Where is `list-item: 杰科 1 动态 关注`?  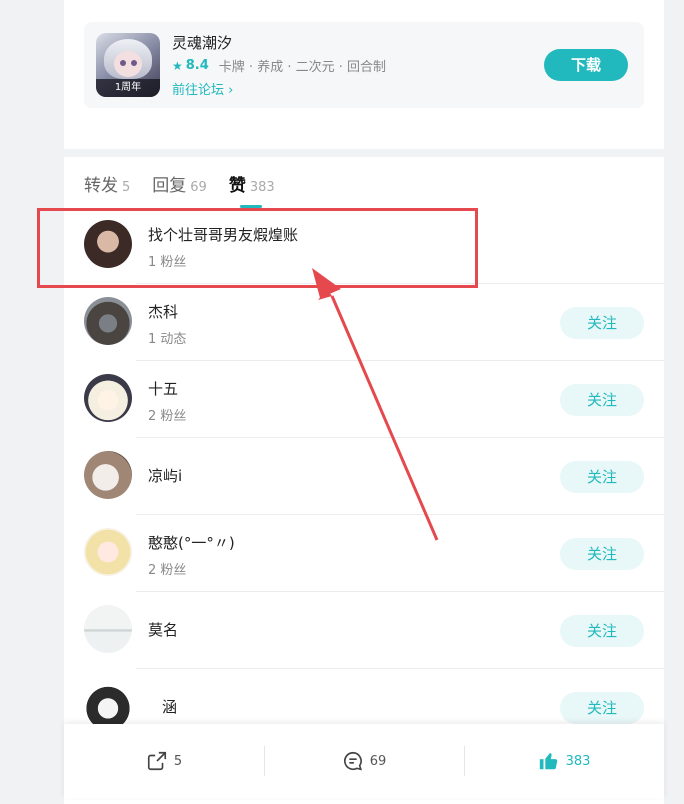
list-item: 杰科 1 动态 关注 is located at coordinates (364, 322).